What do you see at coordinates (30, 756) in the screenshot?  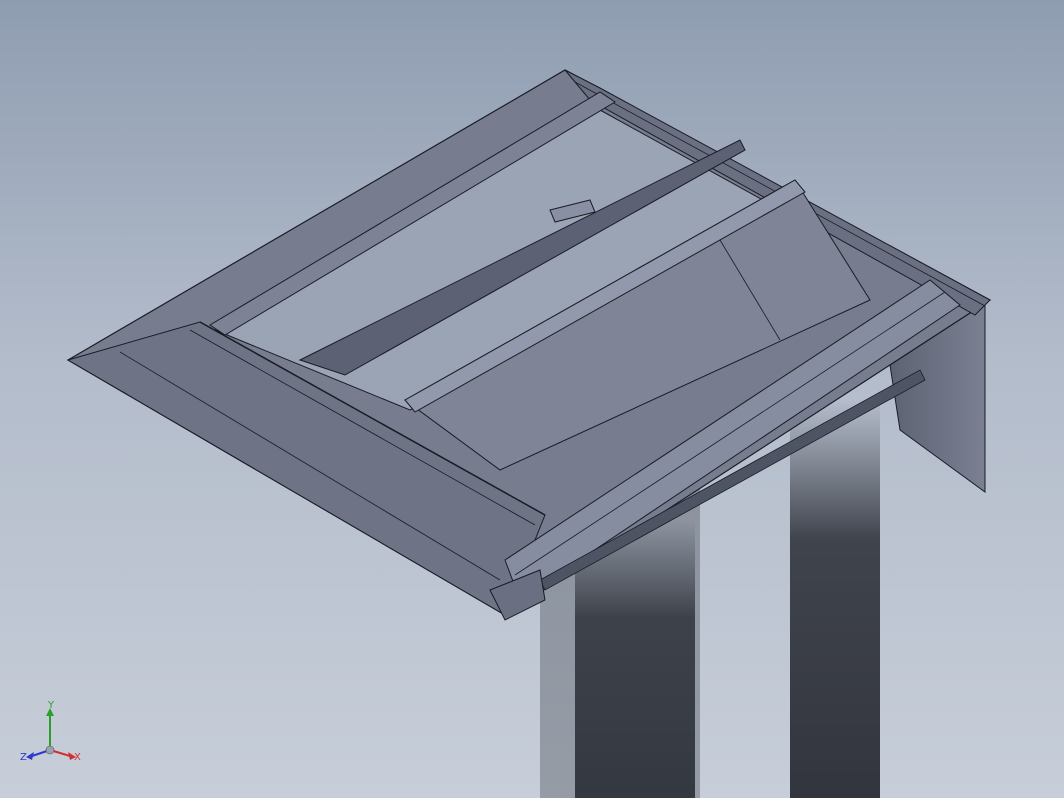 I see `z-axis-arrow` at bounding box center [30, 756].